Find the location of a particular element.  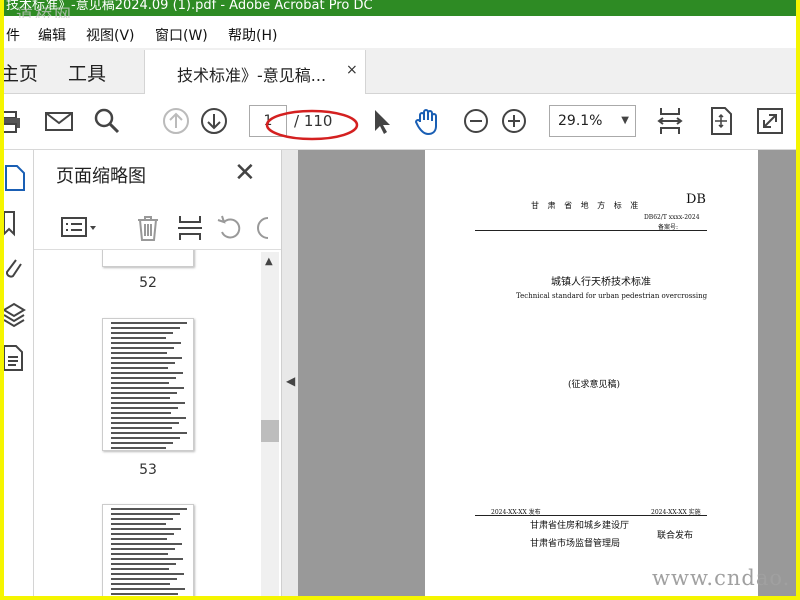

menu-view: 视图(V) is located at coordinates (110, 35).